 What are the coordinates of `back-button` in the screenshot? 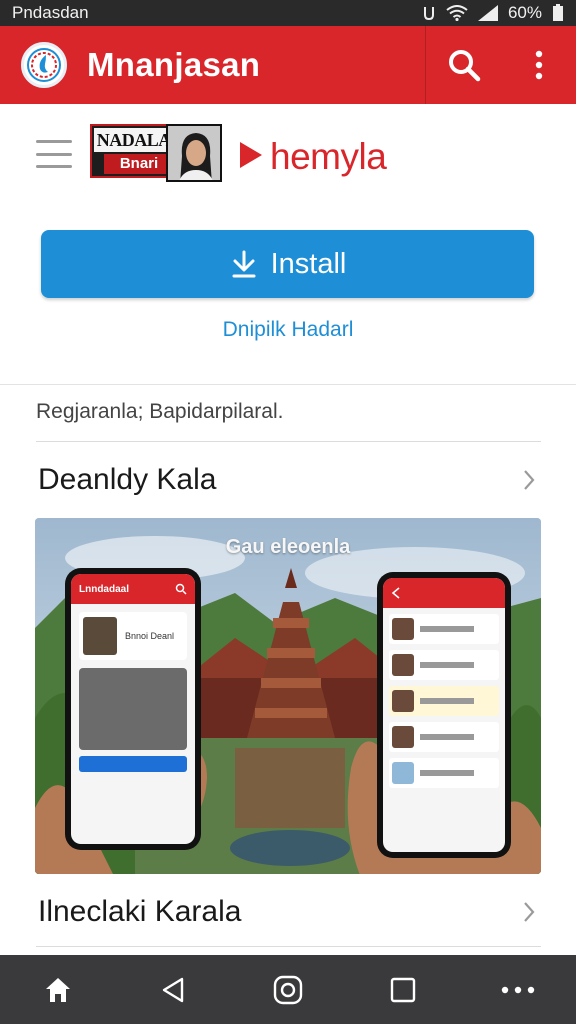 It's located at (173, 990).